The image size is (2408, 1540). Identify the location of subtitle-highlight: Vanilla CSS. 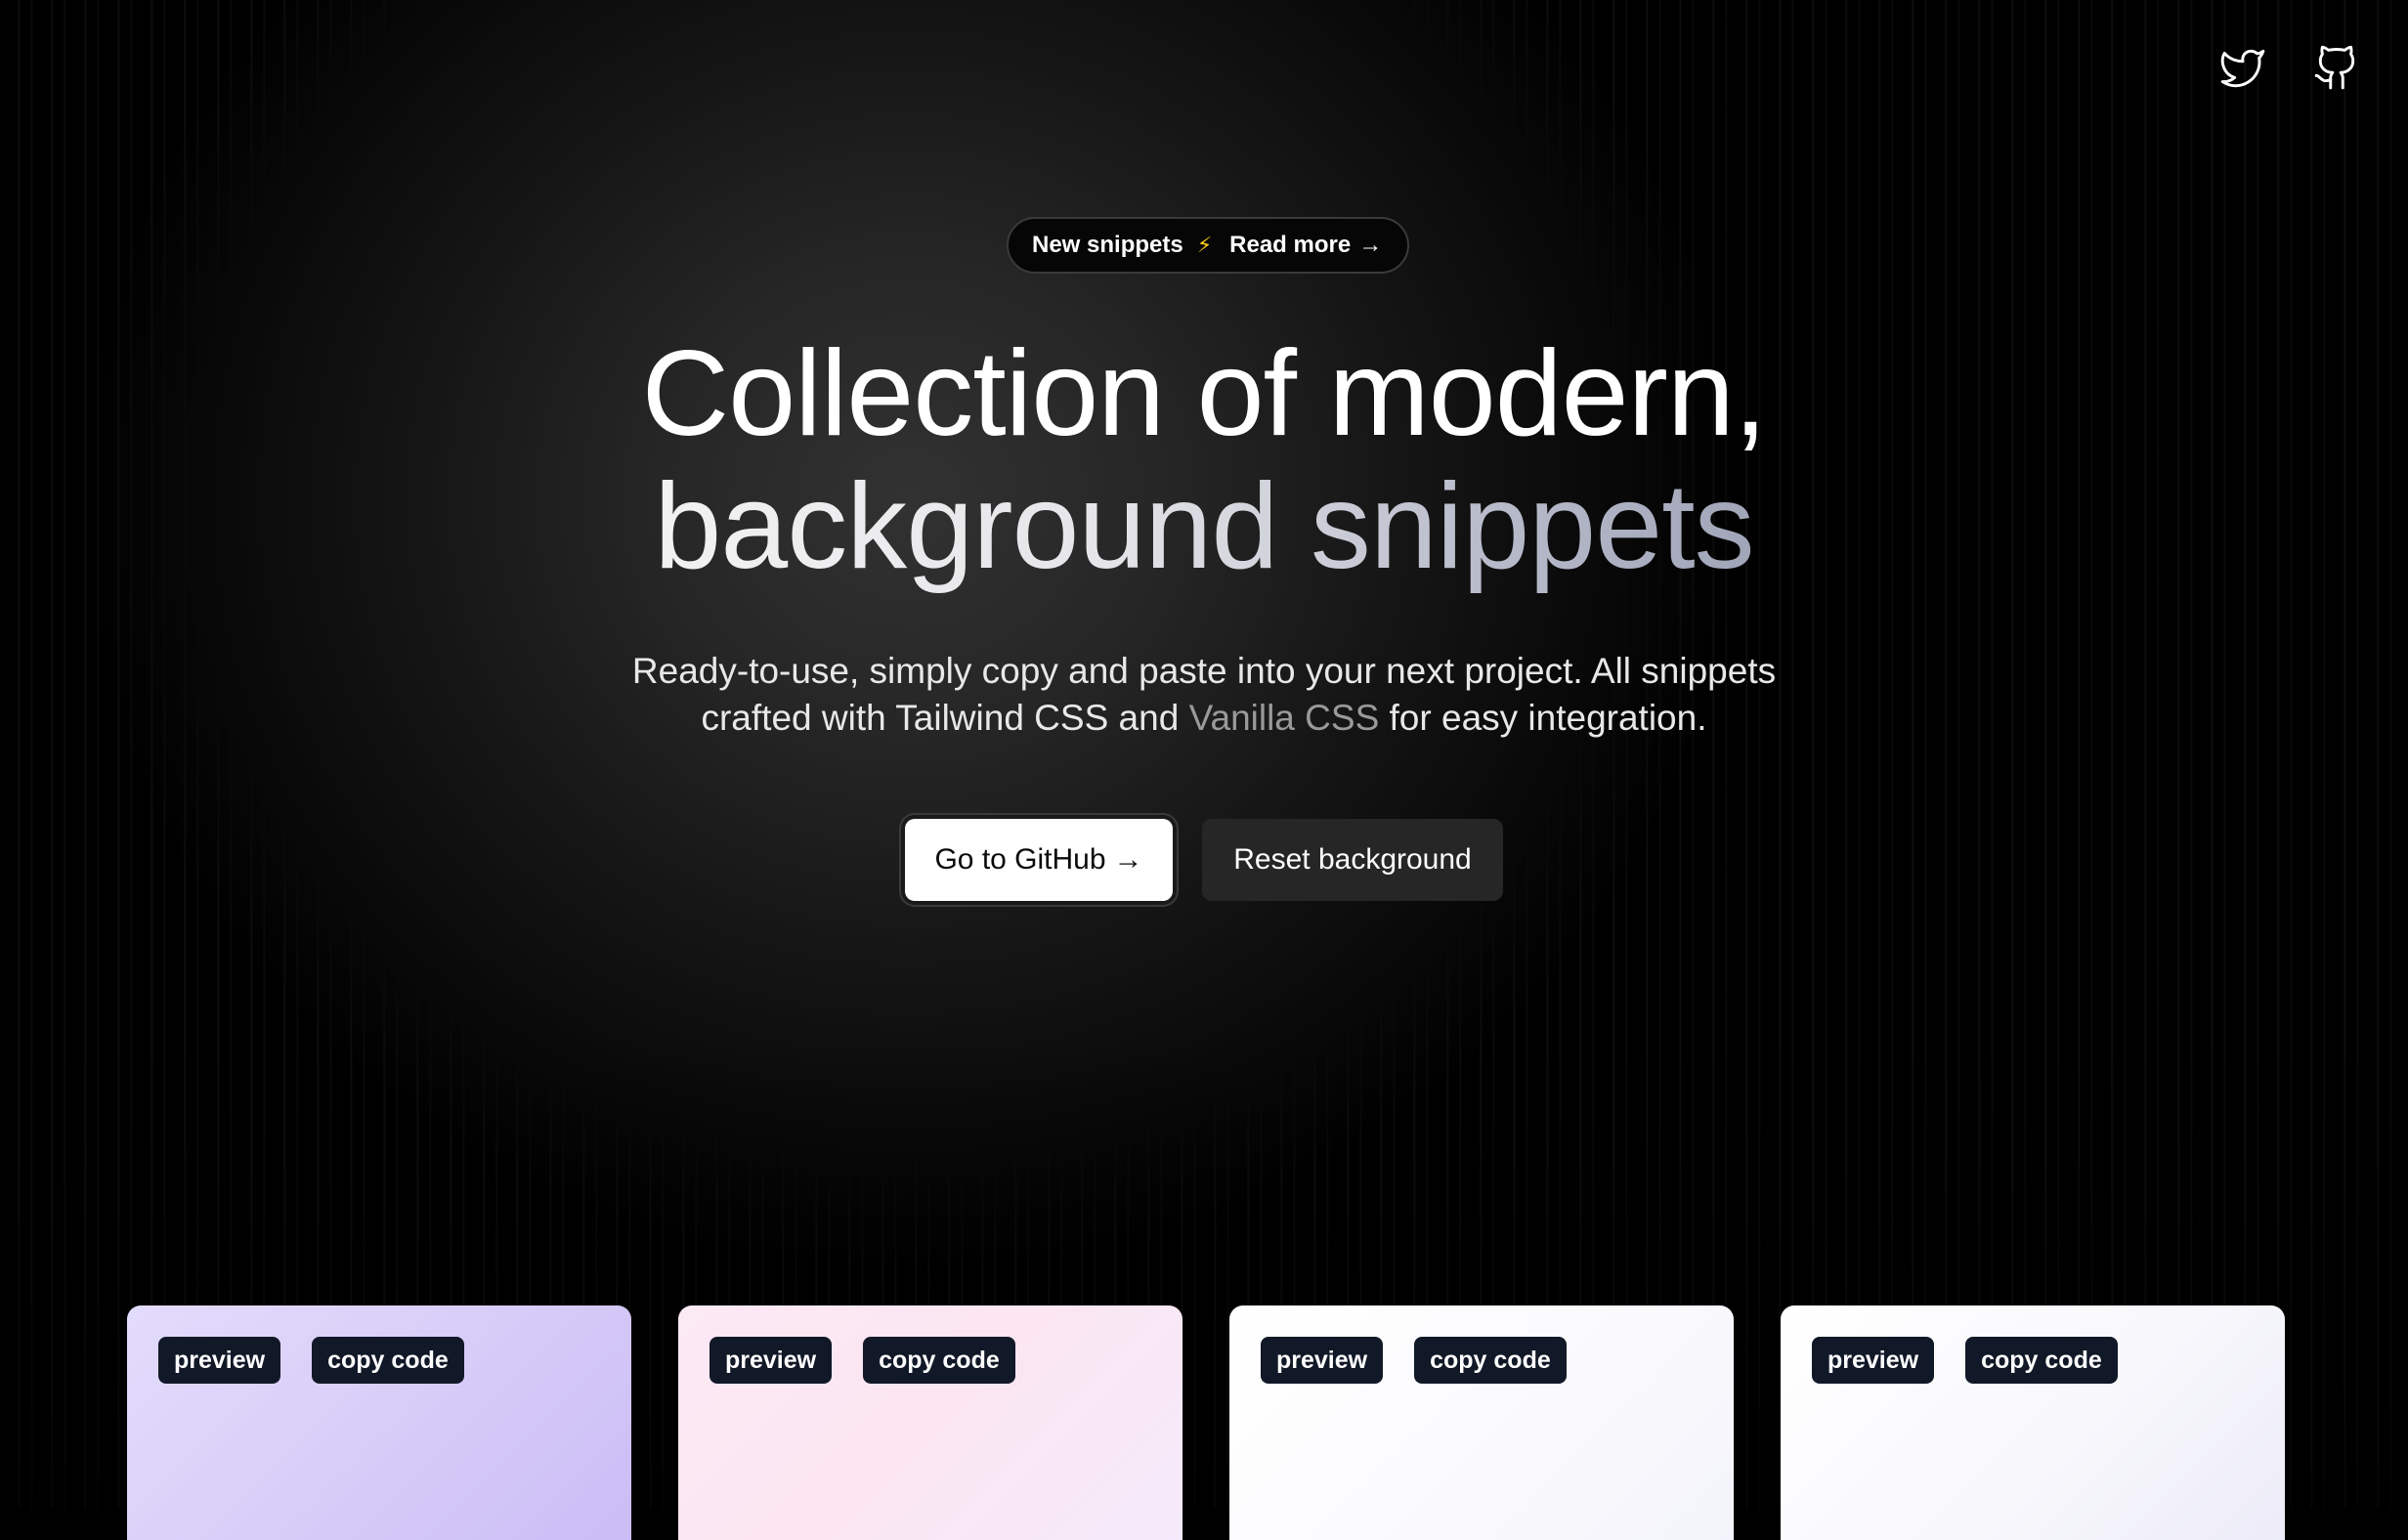
(1284, 718).